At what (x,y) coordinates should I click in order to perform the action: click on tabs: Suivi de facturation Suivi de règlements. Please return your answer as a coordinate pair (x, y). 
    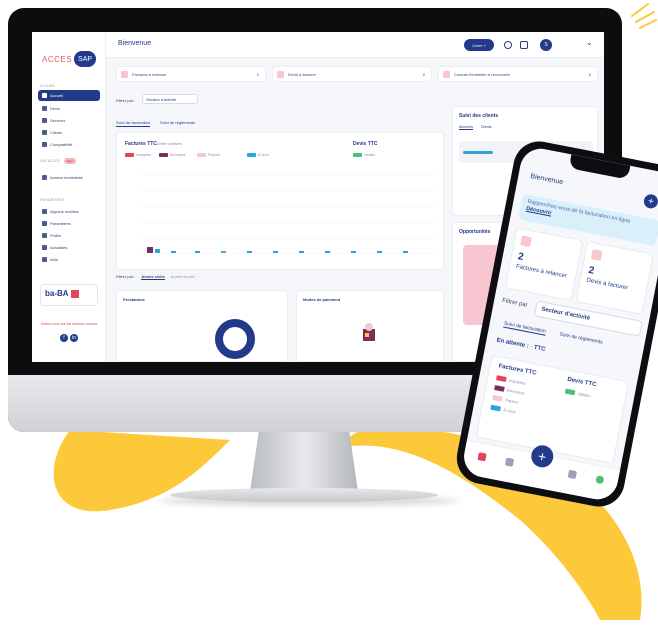
    Looking at the image, I should click on (155, 123).